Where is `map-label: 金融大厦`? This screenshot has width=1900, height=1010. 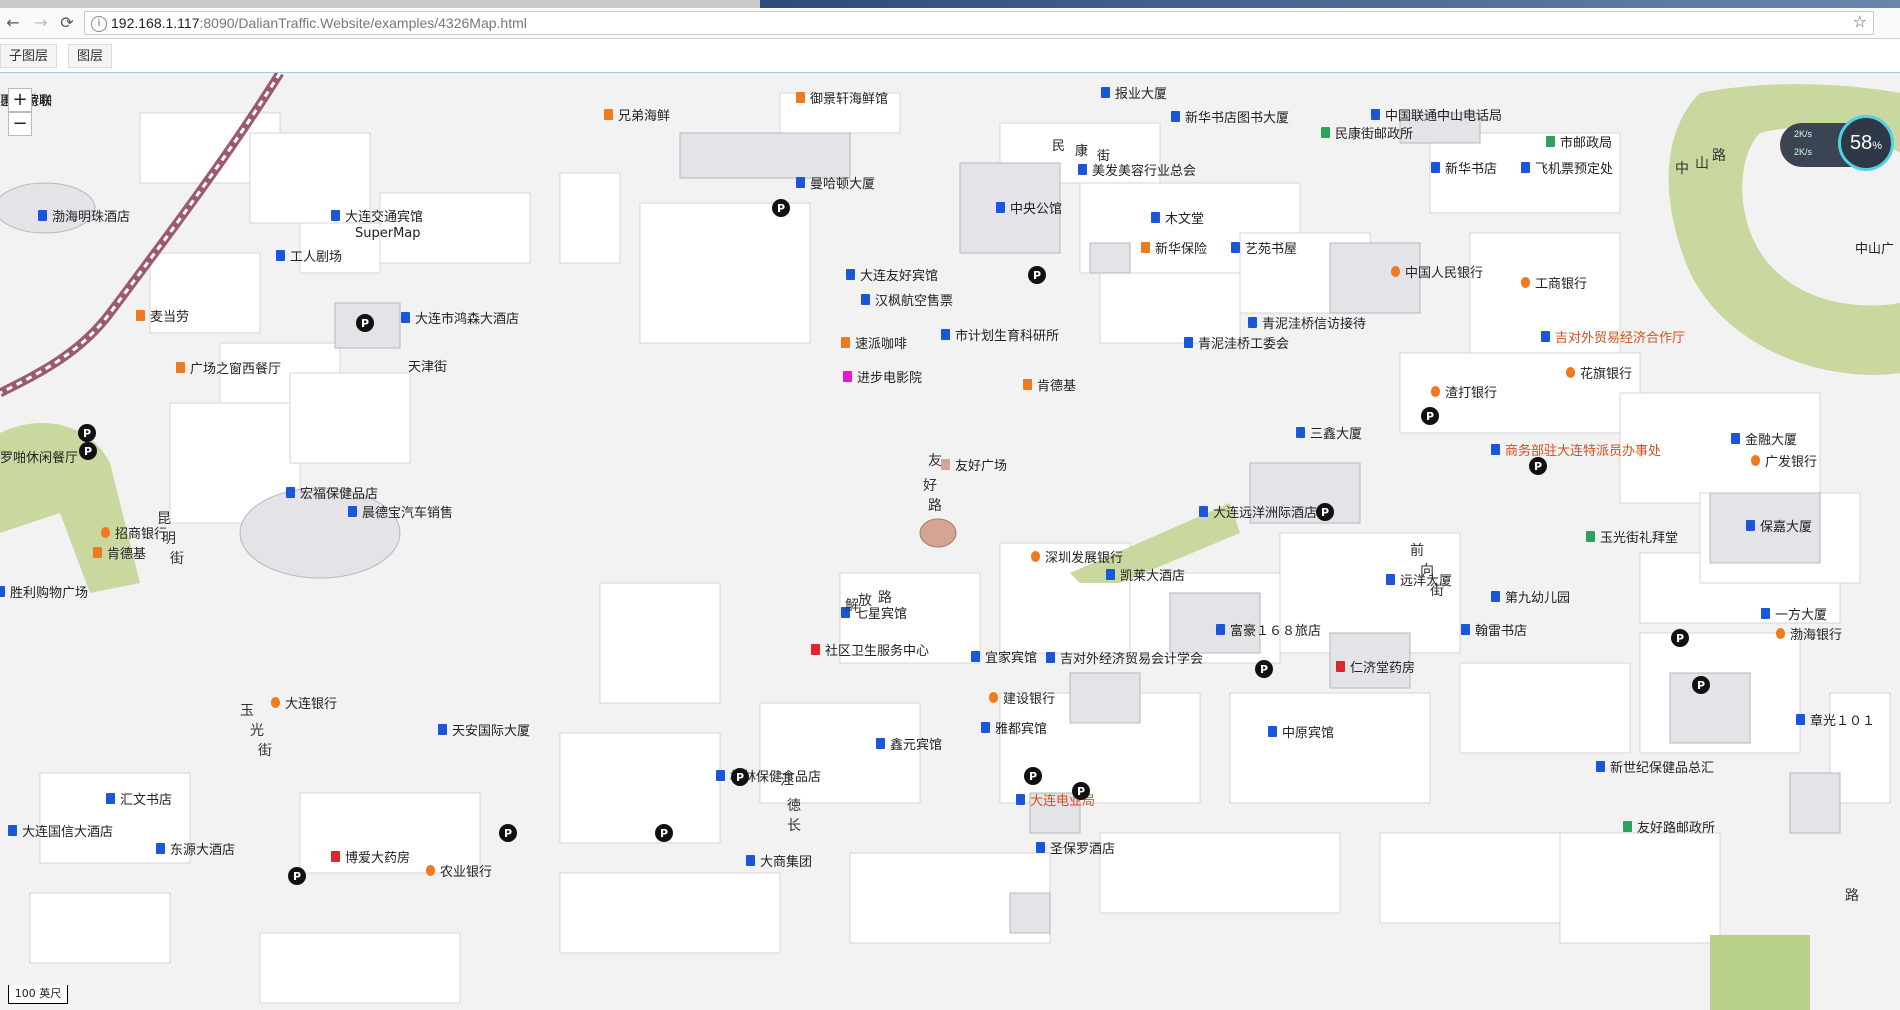
map-label: 金融大厦 is located at coordinates (1771, 440).